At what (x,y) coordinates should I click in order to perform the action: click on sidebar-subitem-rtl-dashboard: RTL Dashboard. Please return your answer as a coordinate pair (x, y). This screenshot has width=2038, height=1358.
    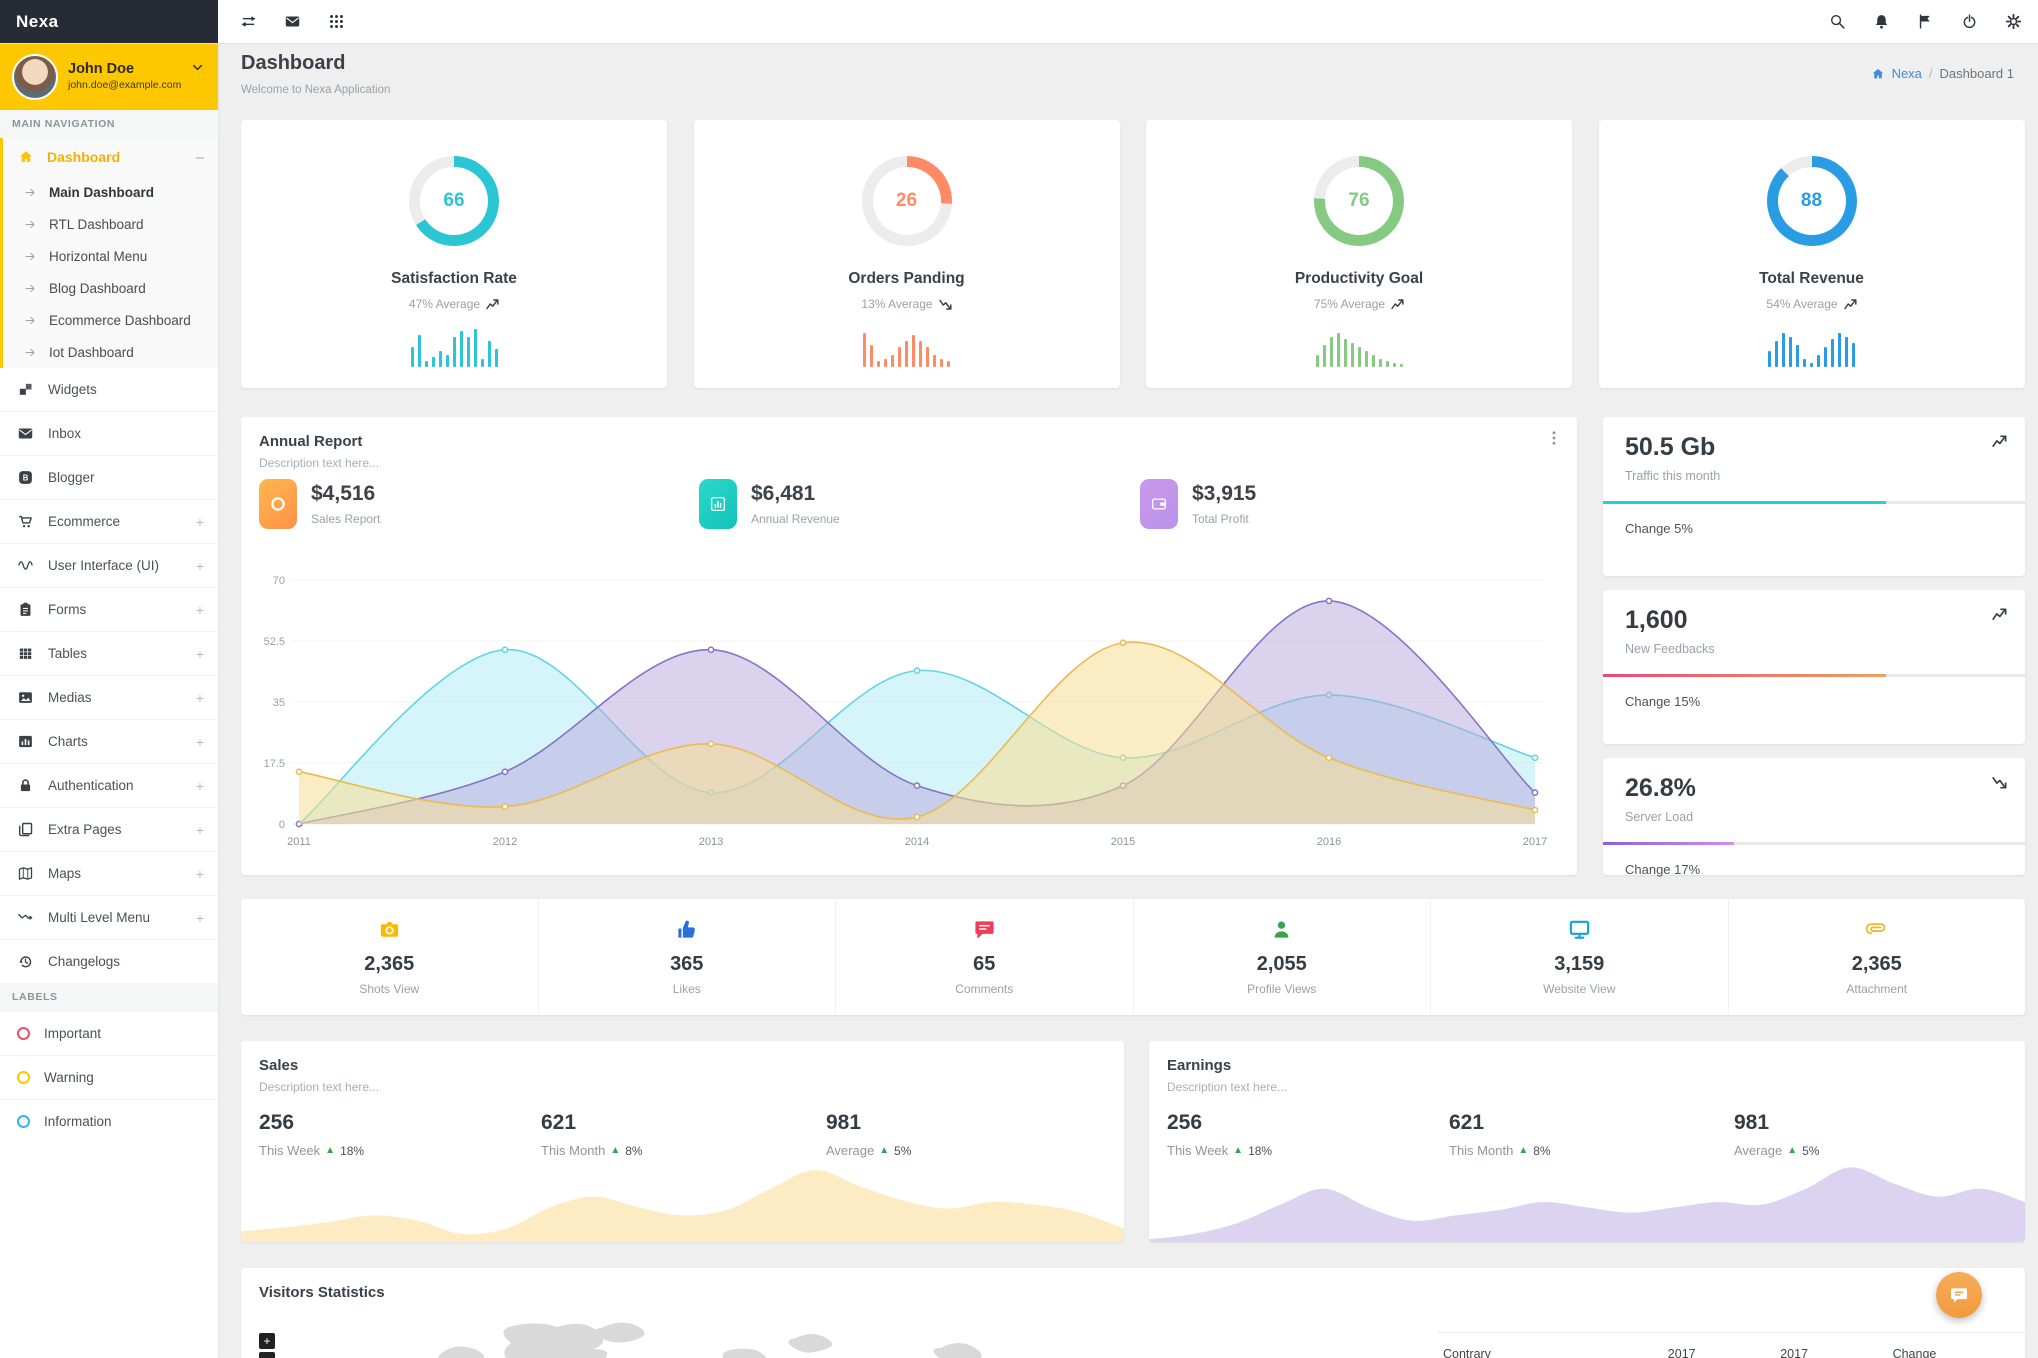
    Looking at the image, I should click on (110, 224).